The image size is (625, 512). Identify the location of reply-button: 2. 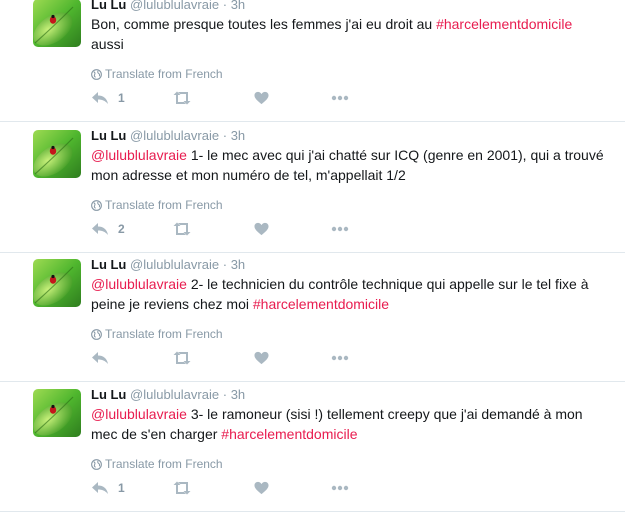
(108, 229).